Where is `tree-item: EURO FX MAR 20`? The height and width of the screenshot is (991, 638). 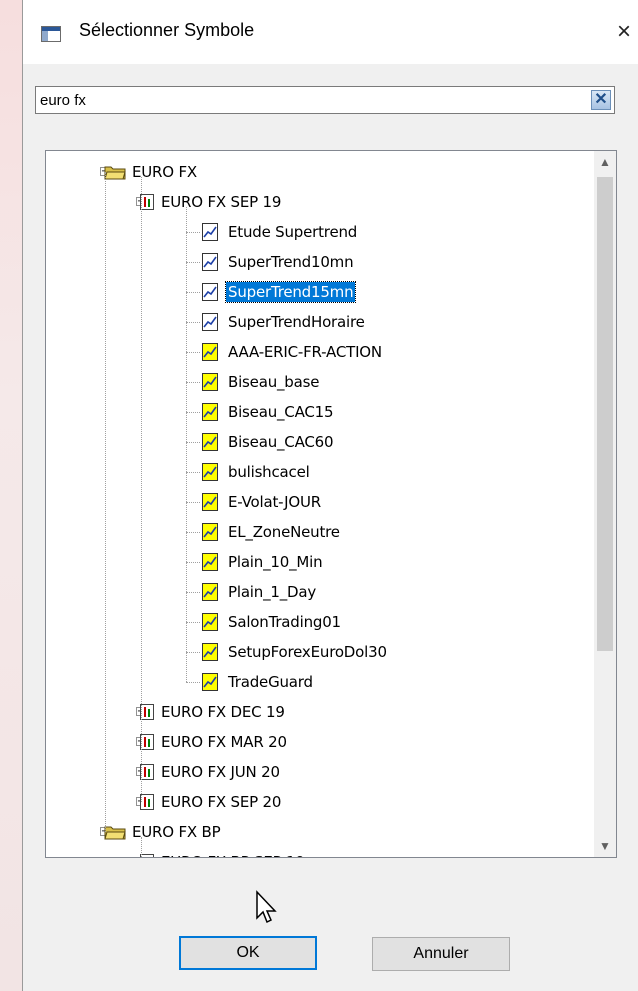 tree-item: EURO FX MAR 20 is located at coordinates (214, 742).